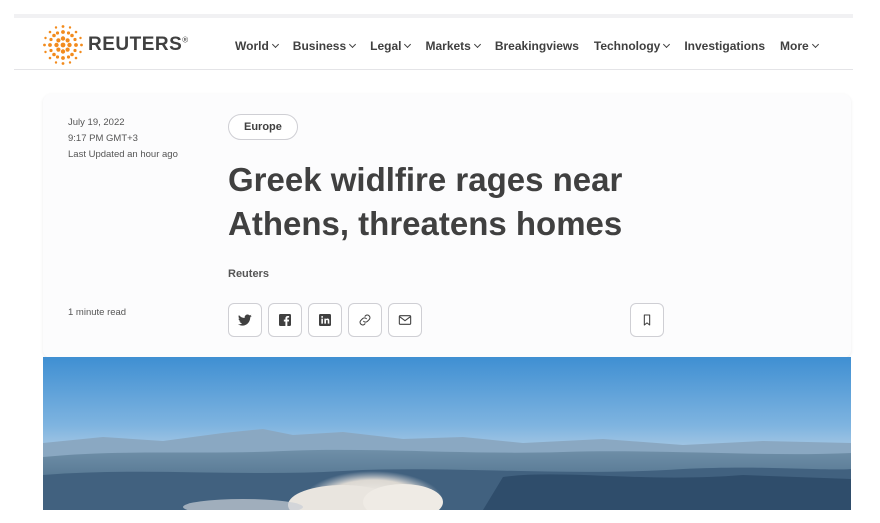  I want to click on read-time: 1 minute read, so click(97, 312).